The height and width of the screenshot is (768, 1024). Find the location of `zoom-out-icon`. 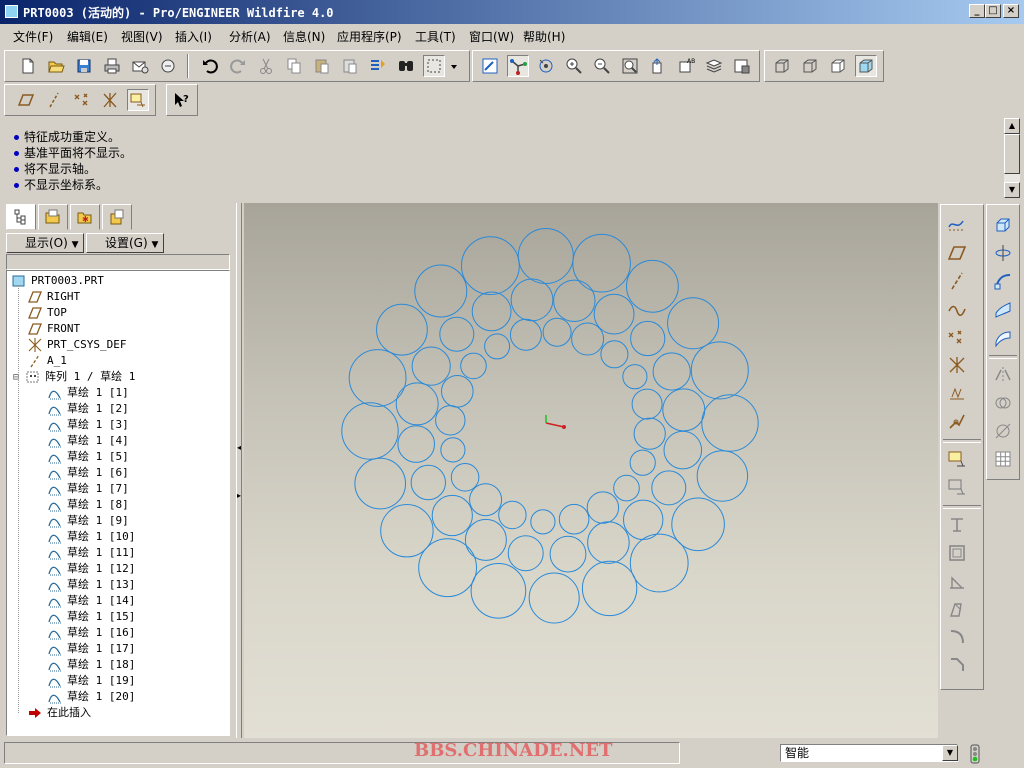

zoom-out-icon is located at coordinates (602, 66).